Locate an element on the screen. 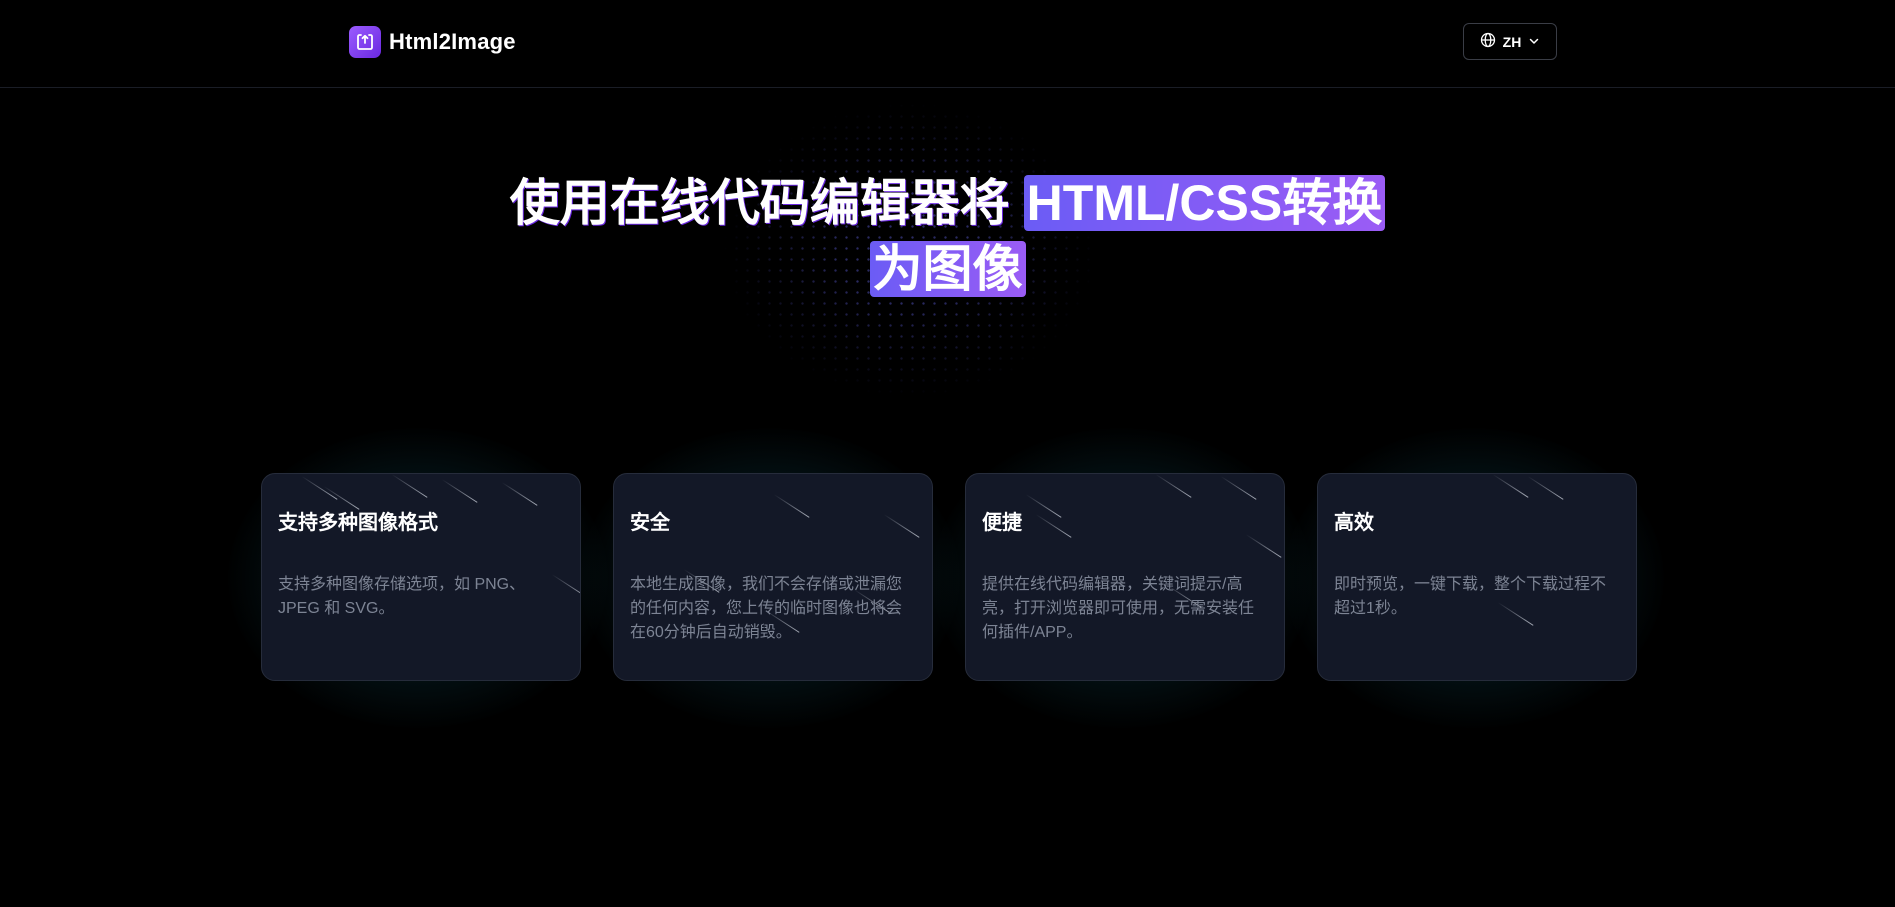 The height and width of the screenshot is (907, 1895). feature-card-formats: 支持多种图像格式 支持多种图像存储选项，如 PNG、JPEG 和 SVG。 is located at coordinates (421, 577).